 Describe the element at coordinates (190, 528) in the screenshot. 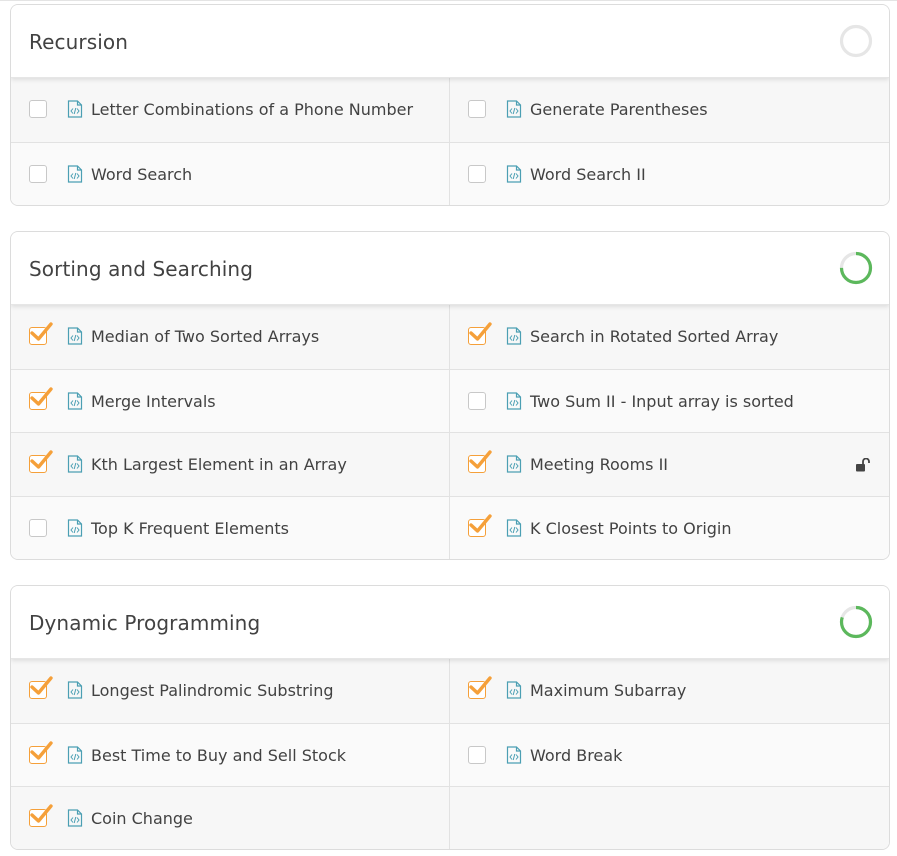

I see `problem-title: Top K Frequent Elements` at that location.